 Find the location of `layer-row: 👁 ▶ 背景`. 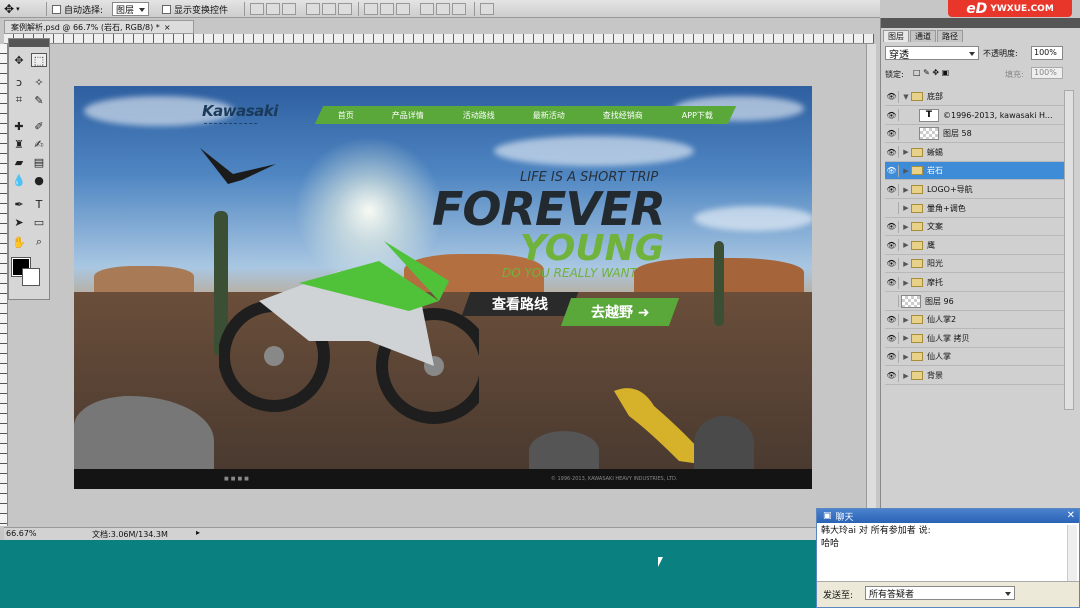

layer-row: 👁 ▶ 背景 is located at coordinates (975, 376).